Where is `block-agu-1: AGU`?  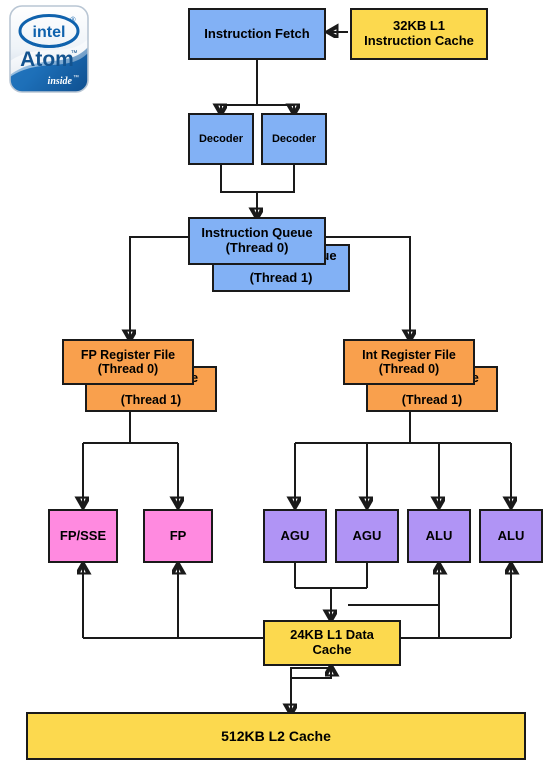 block-agu-1: AGU is located at coordinates (295, 536).